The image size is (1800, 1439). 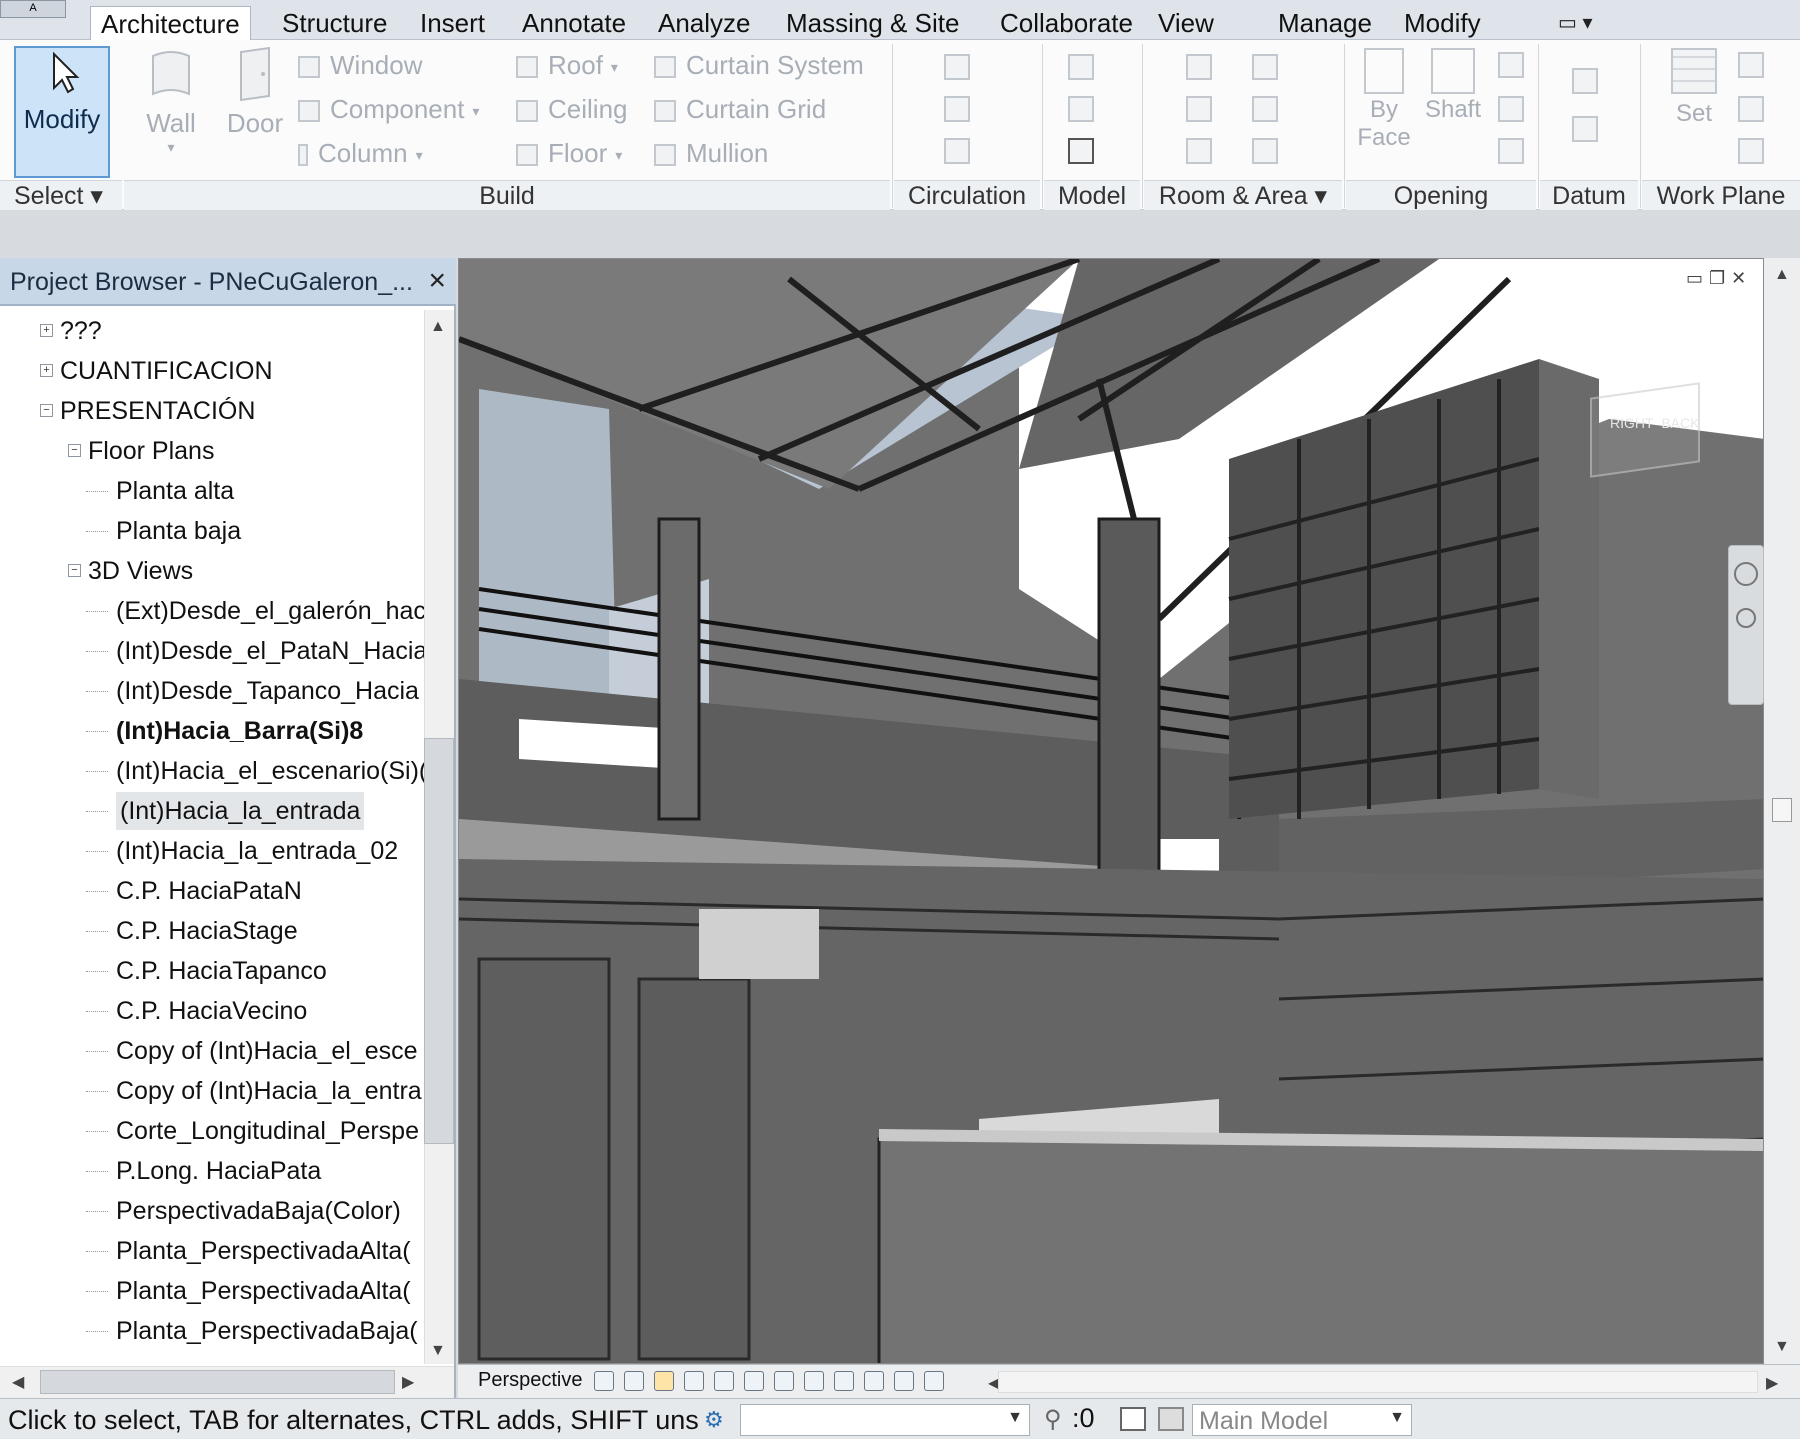 I want to click on quick-access-button: A, so click(x=33, y=9).